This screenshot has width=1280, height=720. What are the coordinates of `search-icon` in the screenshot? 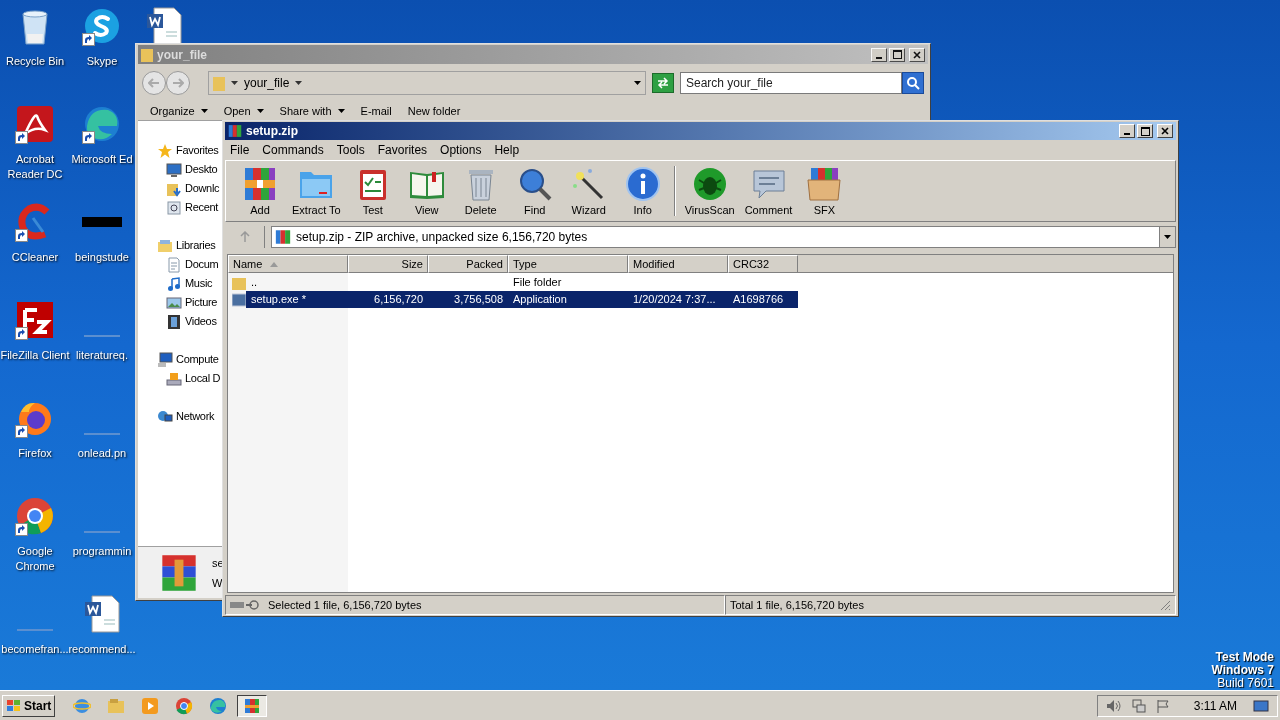 It's located at (913, 83).